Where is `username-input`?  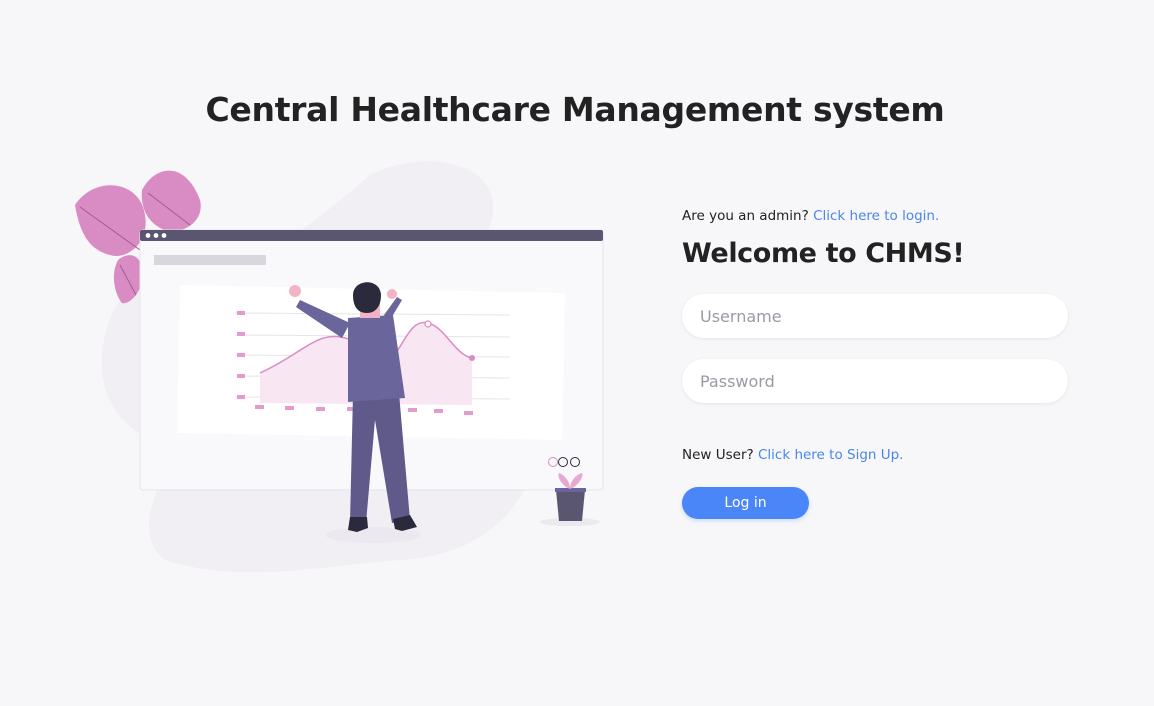 username-input is located at coordinates (875, 316).